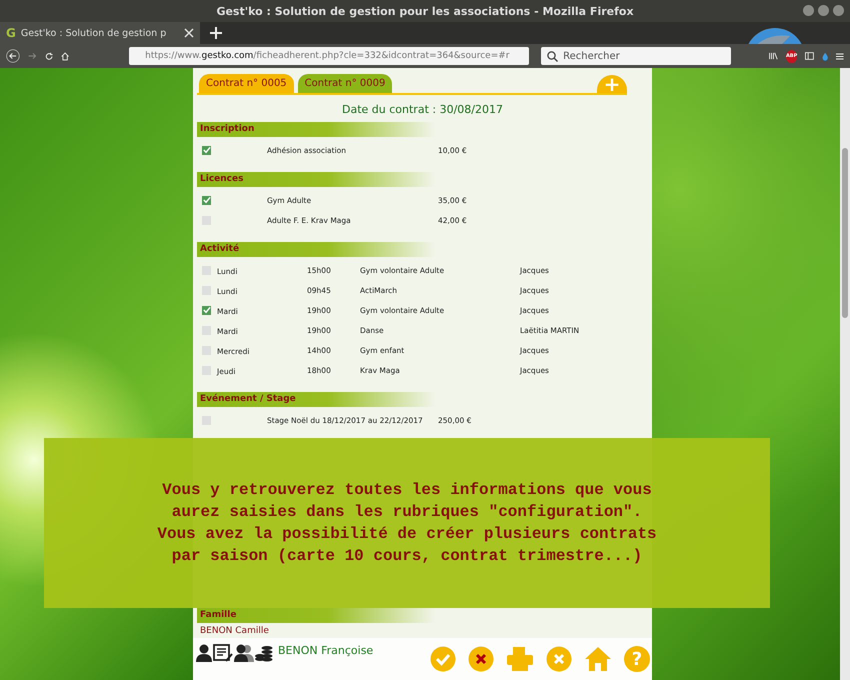  Describe the element at coordinates (316, 615) in the screenshot. I see `section-header: Famille` at that location.